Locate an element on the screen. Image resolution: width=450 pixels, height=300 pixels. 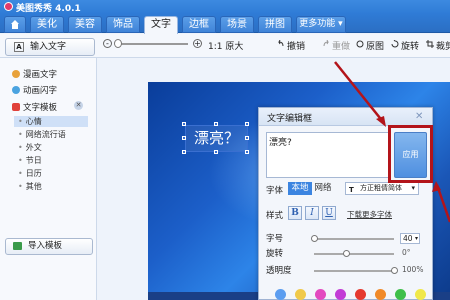
undo-icon is located at coordinates (281, 43).